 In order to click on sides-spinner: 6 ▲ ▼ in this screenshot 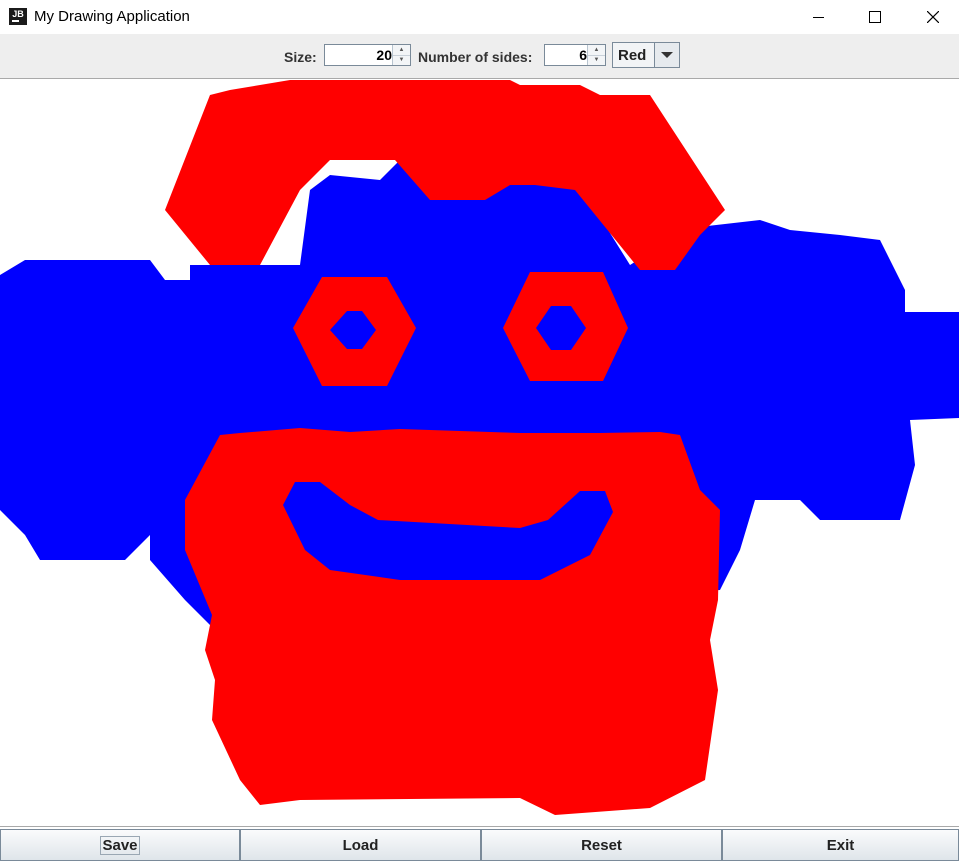, I will do `click(575, 55)`.